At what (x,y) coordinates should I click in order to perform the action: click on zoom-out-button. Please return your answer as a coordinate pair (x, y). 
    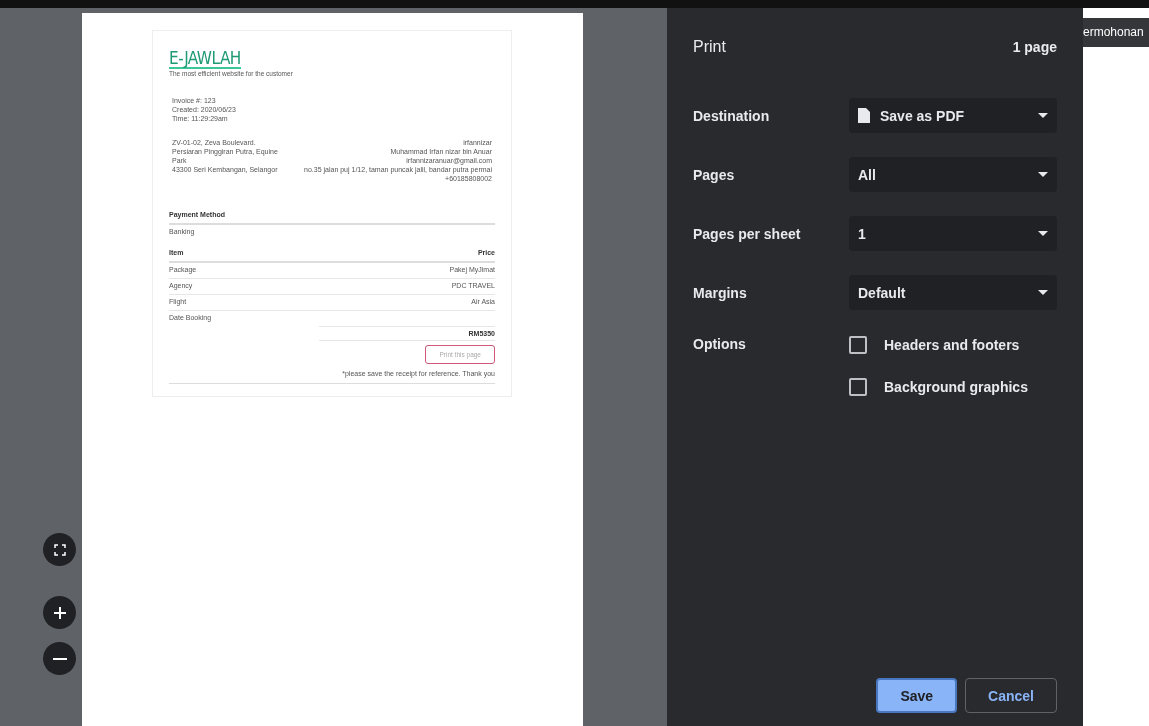
    Looking at the image, I should click on (59, 658).